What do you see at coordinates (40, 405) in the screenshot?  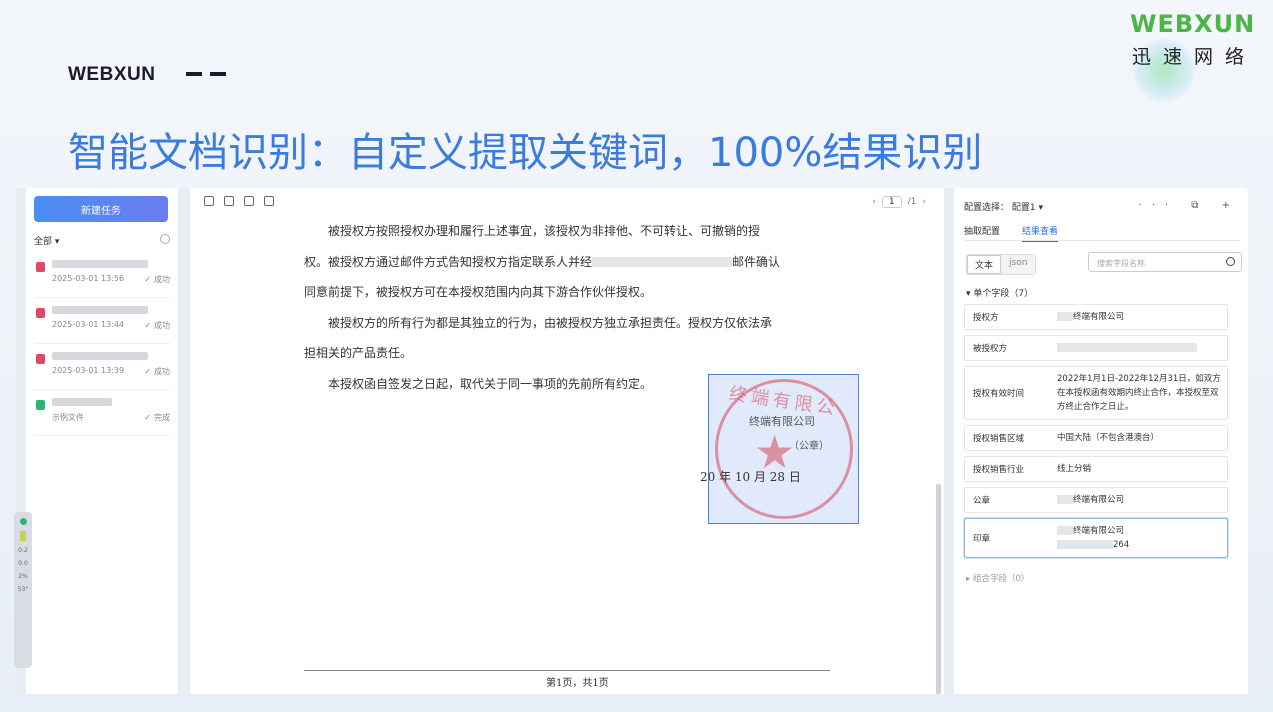 I see `sheet-file-icon` at bounding box center [40, 405].